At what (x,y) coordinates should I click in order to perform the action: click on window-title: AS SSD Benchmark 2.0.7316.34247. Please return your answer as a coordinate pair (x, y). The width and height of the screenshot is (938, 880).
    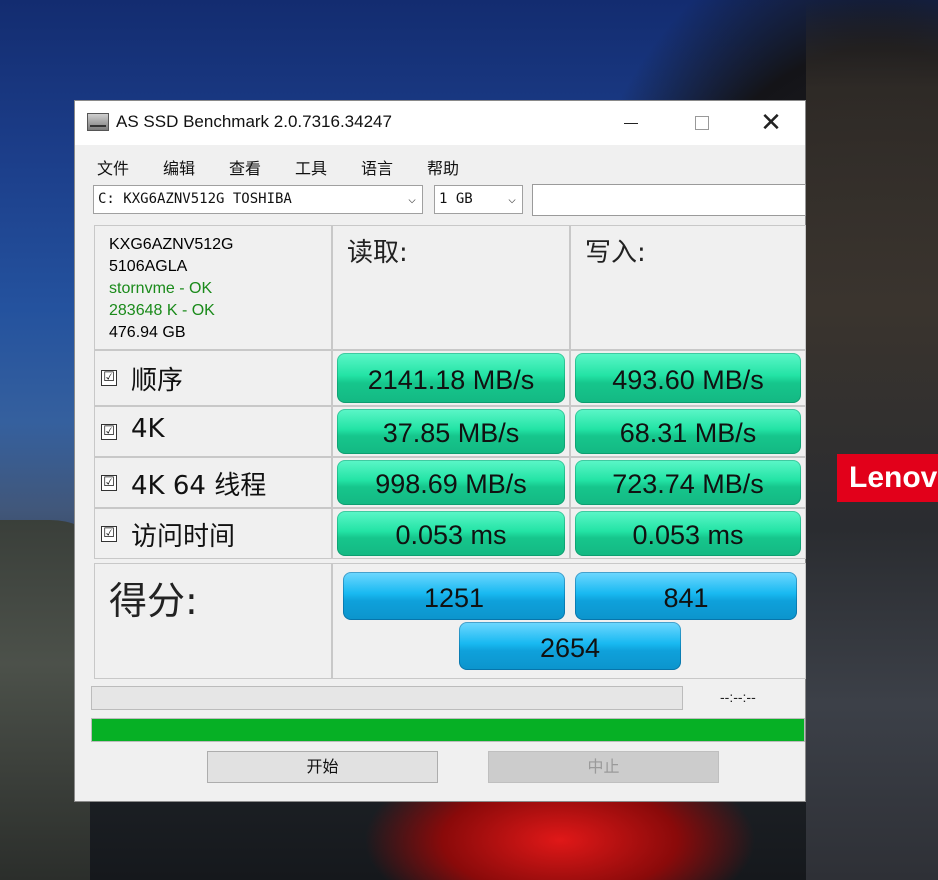
    Looking at the image, I should click on (254, 121).